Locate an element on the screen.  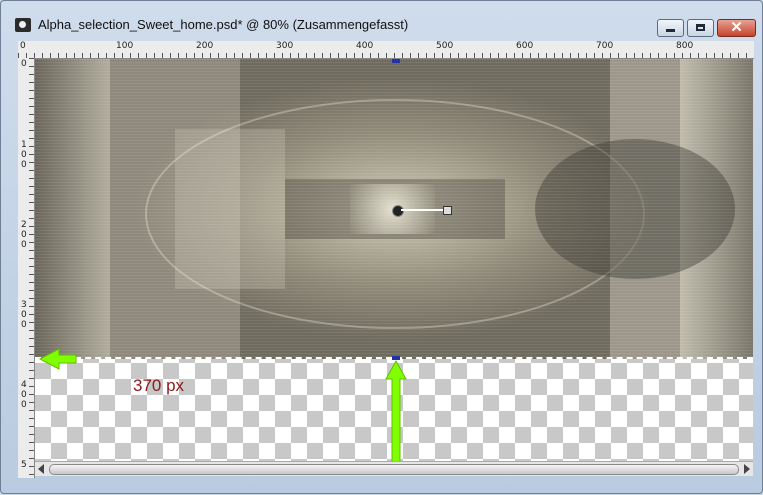
scroll-left-icon is located at coordinates (41, 469).